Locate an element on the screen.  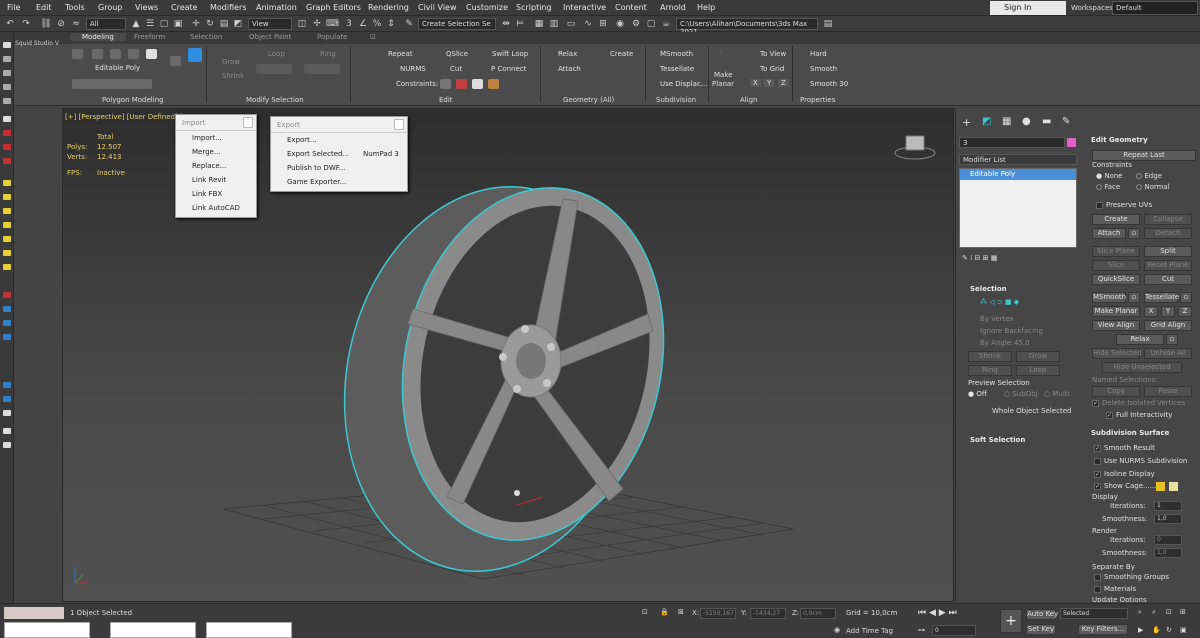
pan-icon: ✋ is located at coordinates (1156, 630).